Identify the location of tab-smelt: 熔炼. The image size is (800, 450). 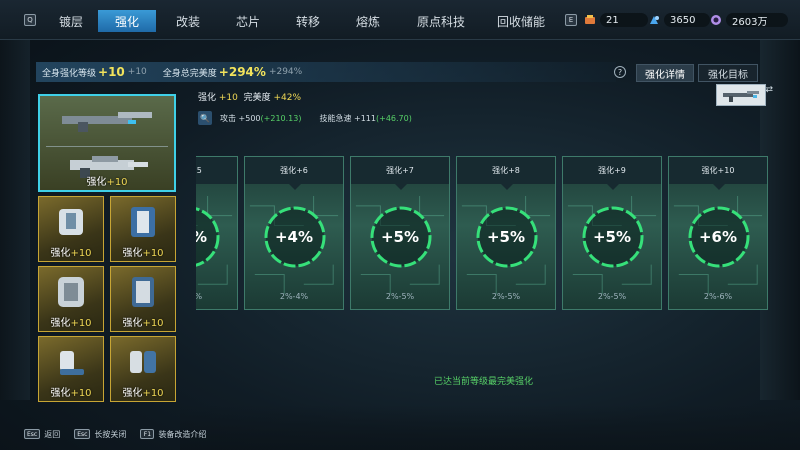
(368, 21).